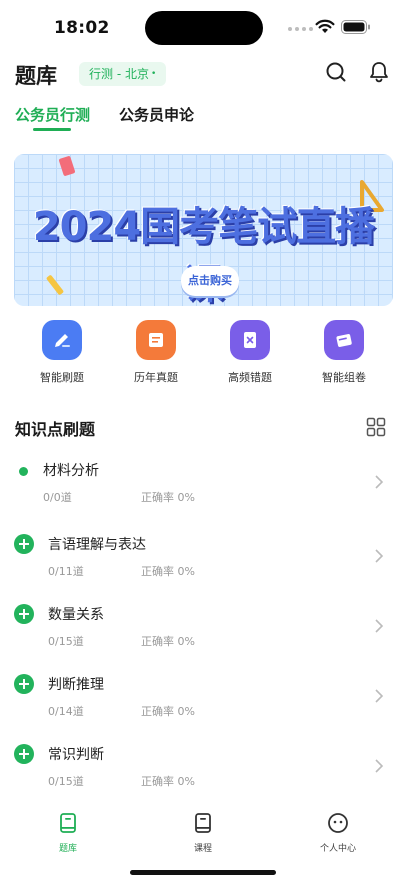 Image resolution: width=407 pixels, height=883 pixels. Describe the element at coordinates (36, 76) in the screenshot. I see `page-title: 题库` at that location.